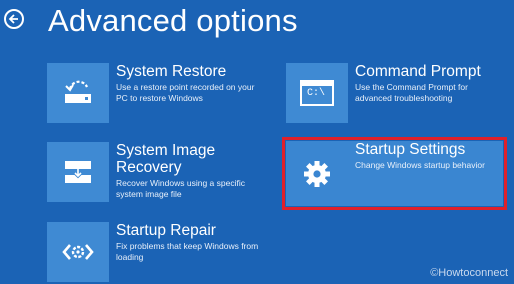 This screenshot has width=514, height=284. I want to click on page-title: Advanced options, so click(173, 20).